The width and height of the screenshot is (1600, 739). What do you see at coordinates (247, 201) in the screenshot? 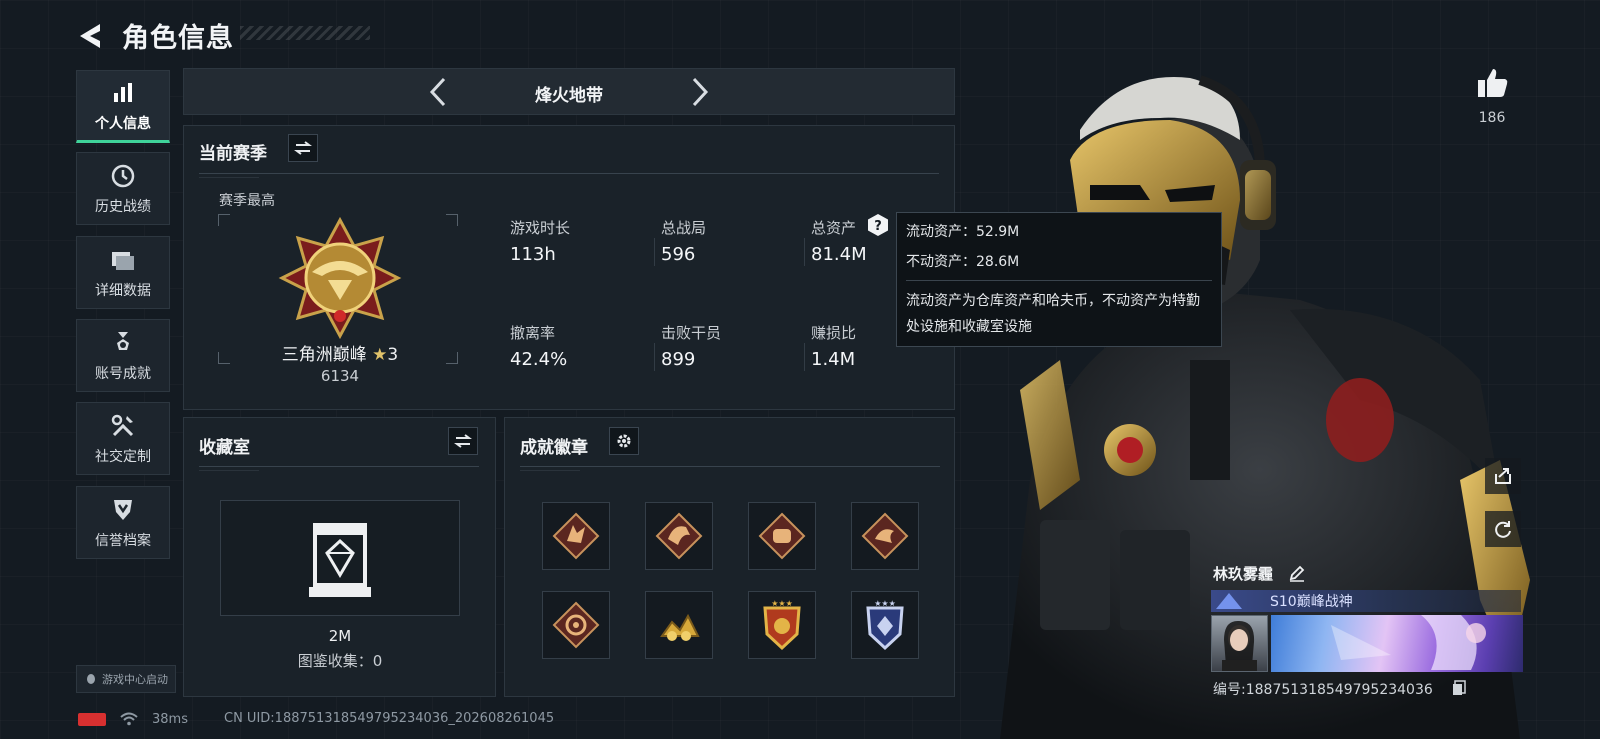
I see `season-highest-label: 赛季最高` at bounding box center [247, 201].